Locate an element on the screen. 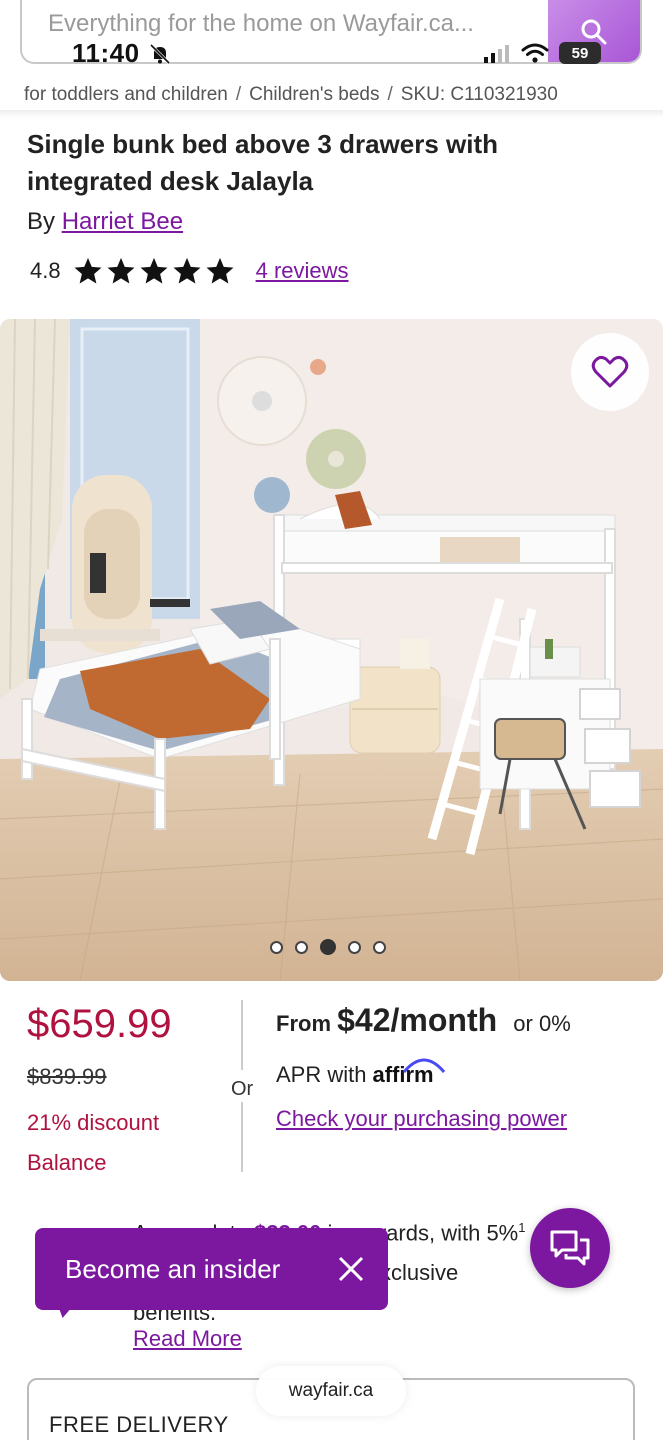 This screenshot has height=1440, width=663. rating-row: 4.8 4 reviews is located at coordinates (189, 271).